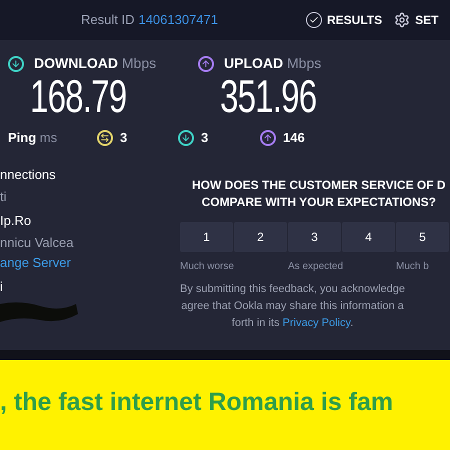 The image size is (450, 450). What do you see at coordinates (294, 138) in the screenshot?
I see `ping-value: 146` at bounding box center [294, 138].